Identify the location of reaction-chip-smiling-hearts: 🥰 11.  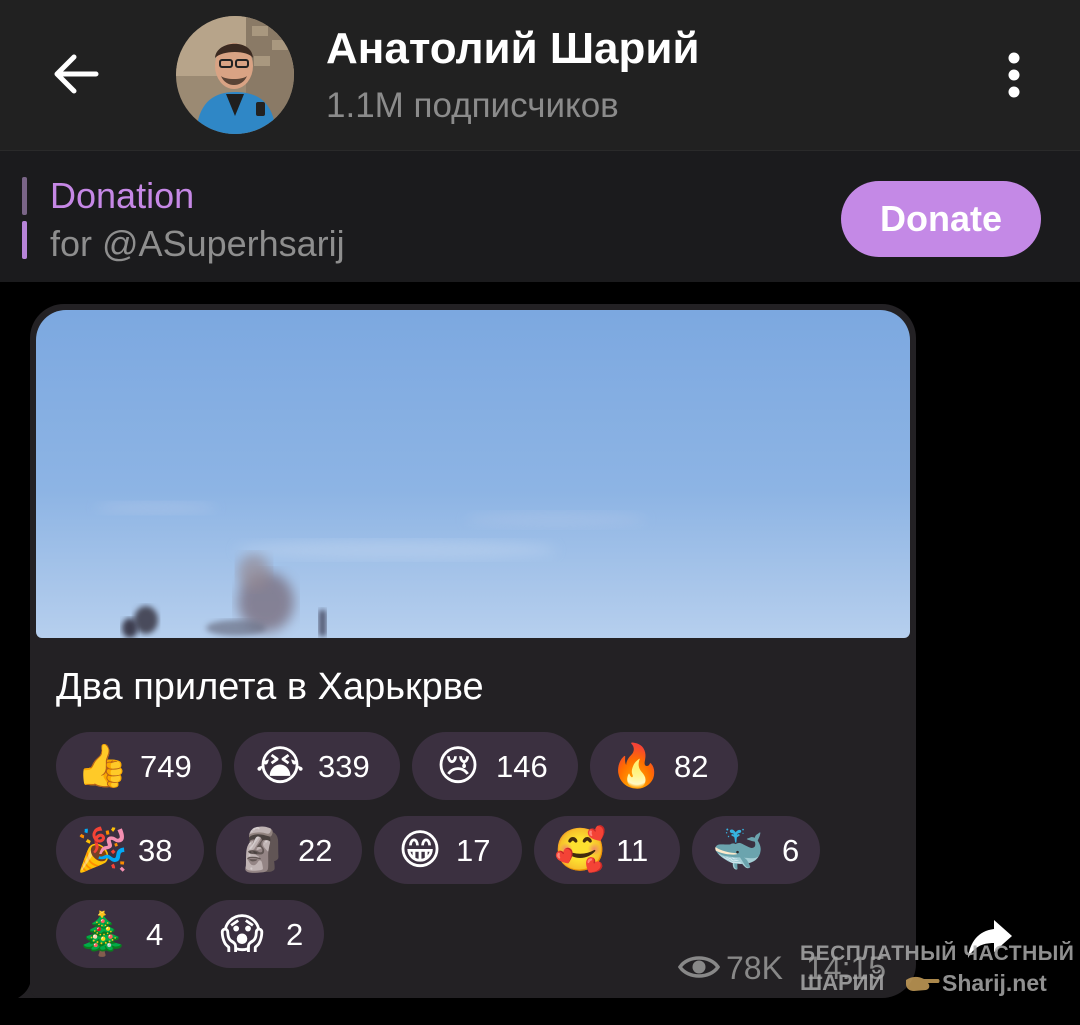
(607, 850).